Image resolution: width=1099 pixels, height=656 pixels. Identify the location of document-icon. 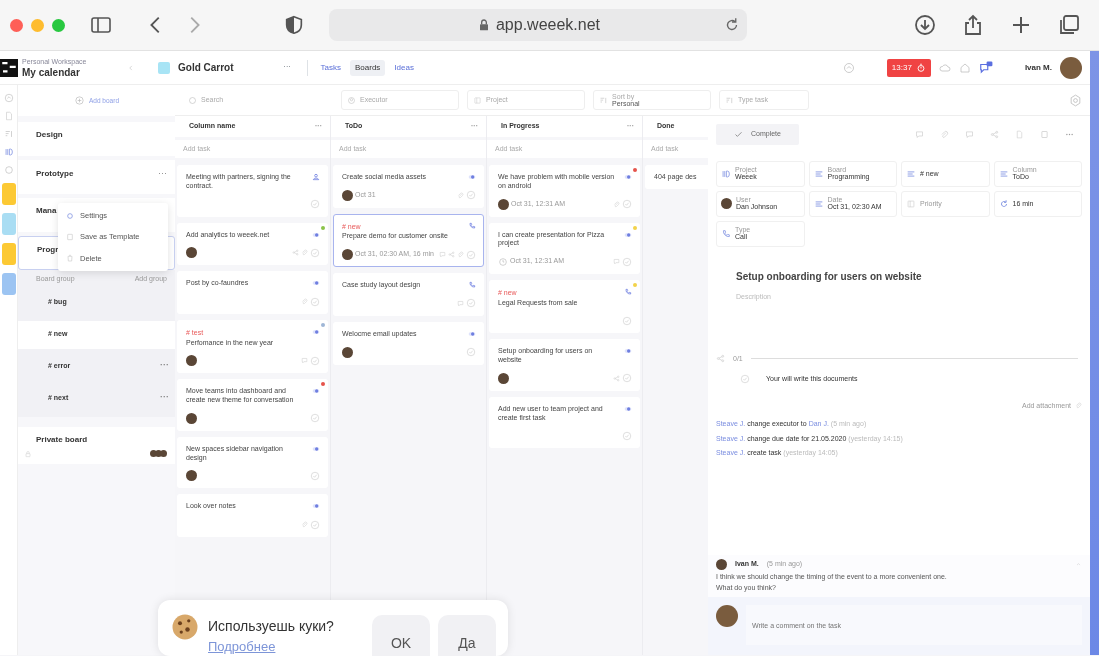
(70, 236).